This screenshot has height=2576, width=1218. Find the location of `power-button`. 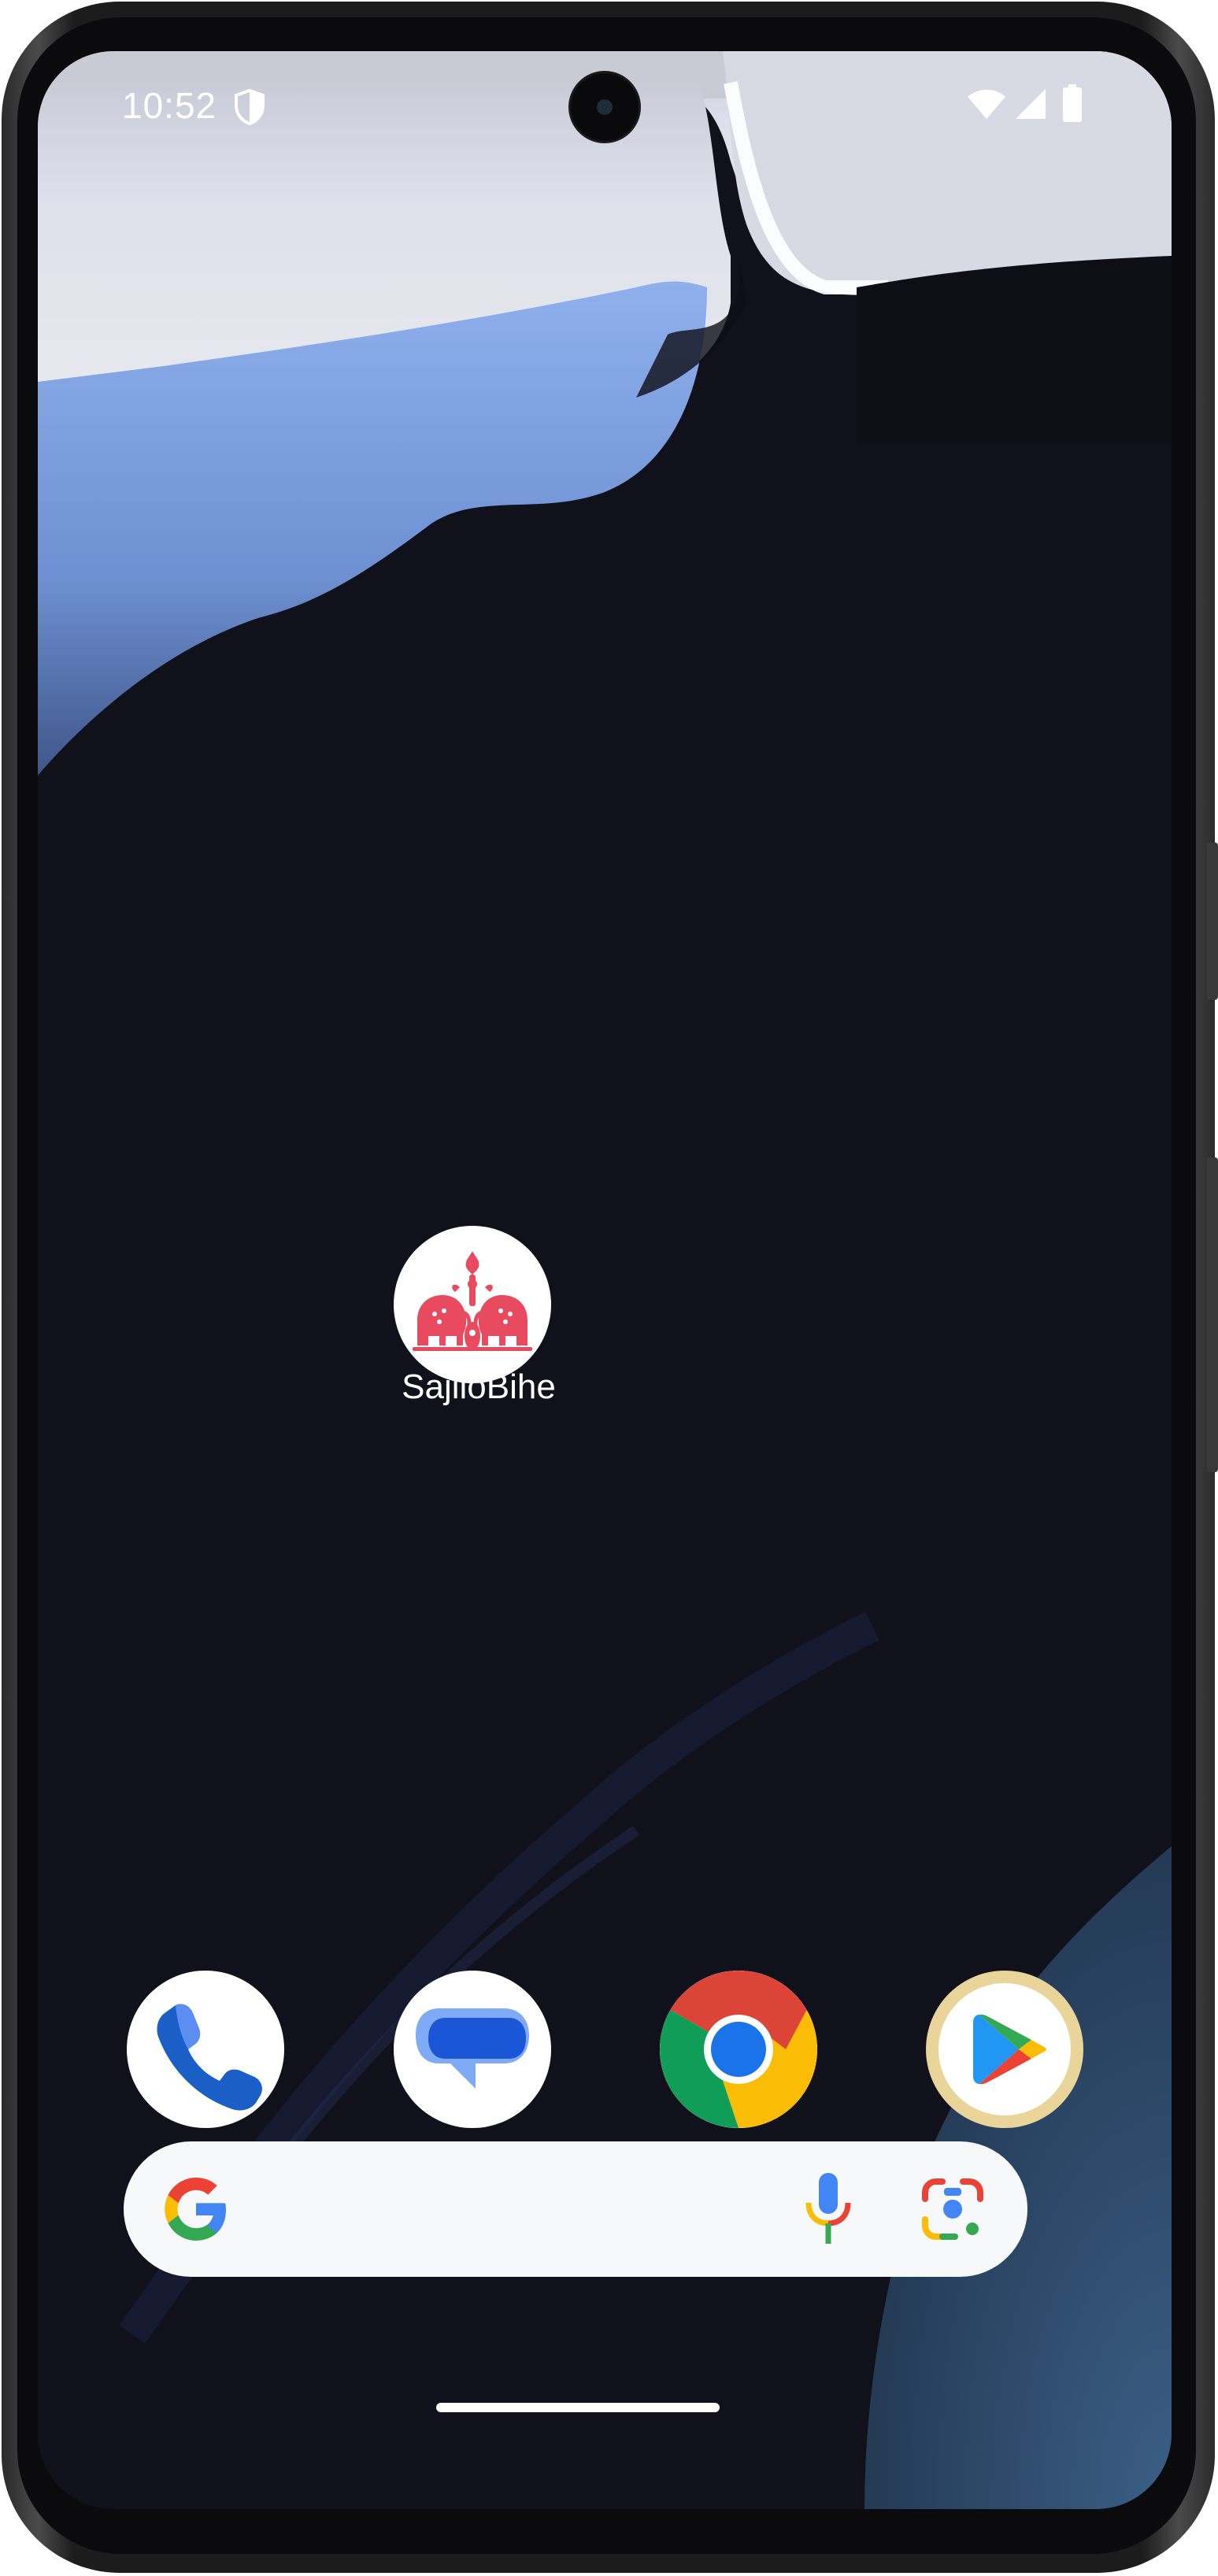

power-button is located at coordinates (1212, 921).